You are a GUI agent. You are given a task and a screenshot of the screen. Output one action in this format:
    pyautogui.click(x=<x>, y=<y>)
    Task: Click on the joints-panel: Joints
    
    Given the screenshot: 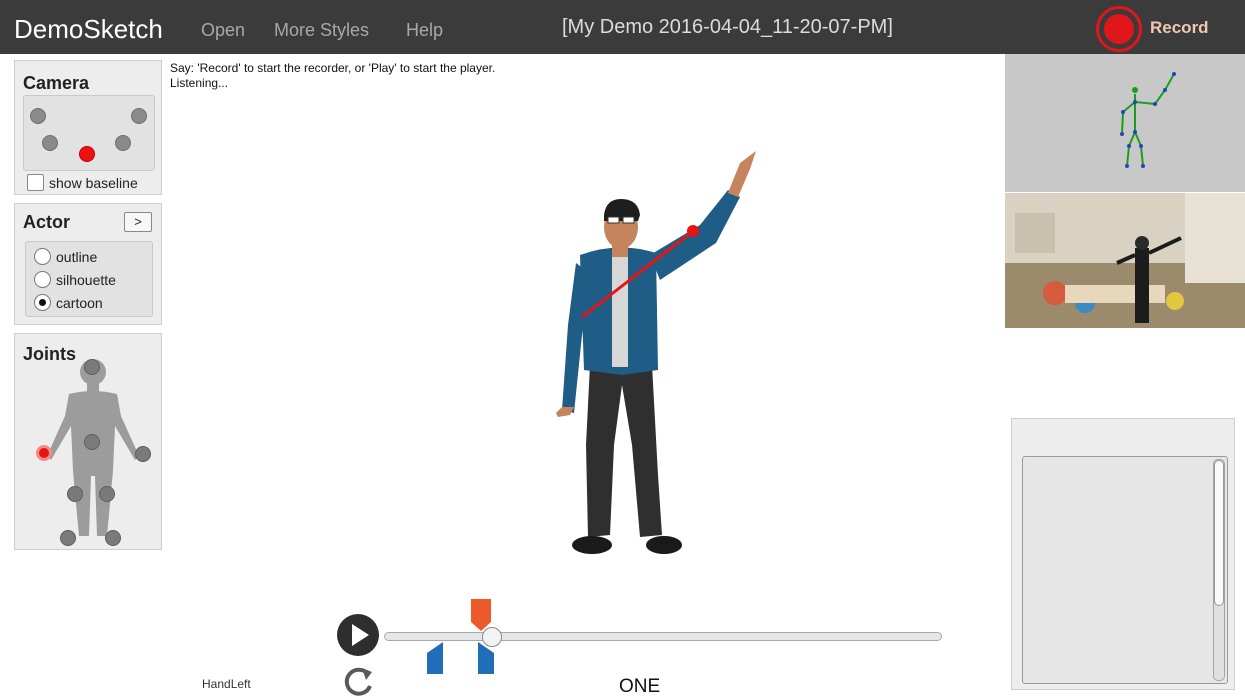 What is the action you would take?
    pyautogui.click(x=88, y=441)
    